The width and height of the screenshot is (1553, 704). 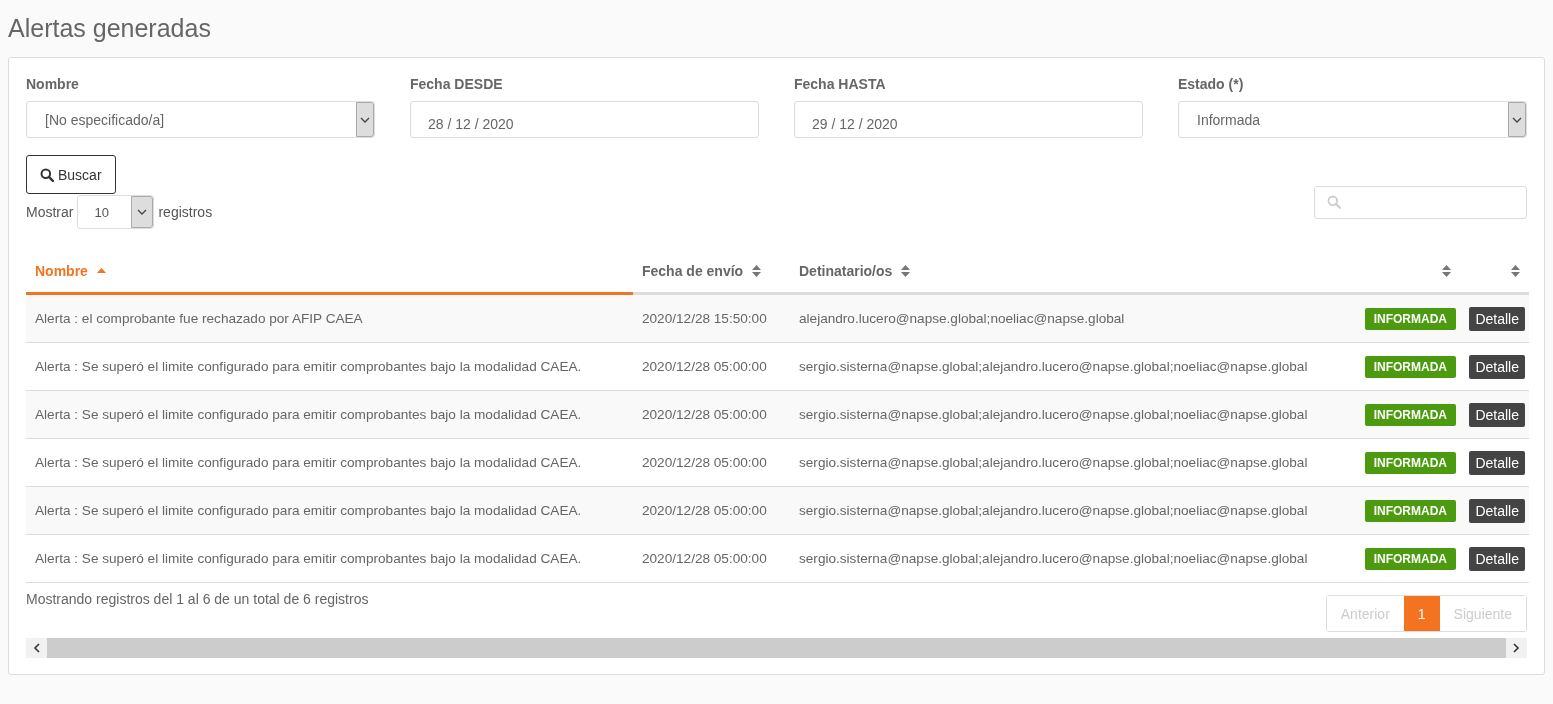 I want to click on show-label: Mostrar, so click(x=50, y=212).